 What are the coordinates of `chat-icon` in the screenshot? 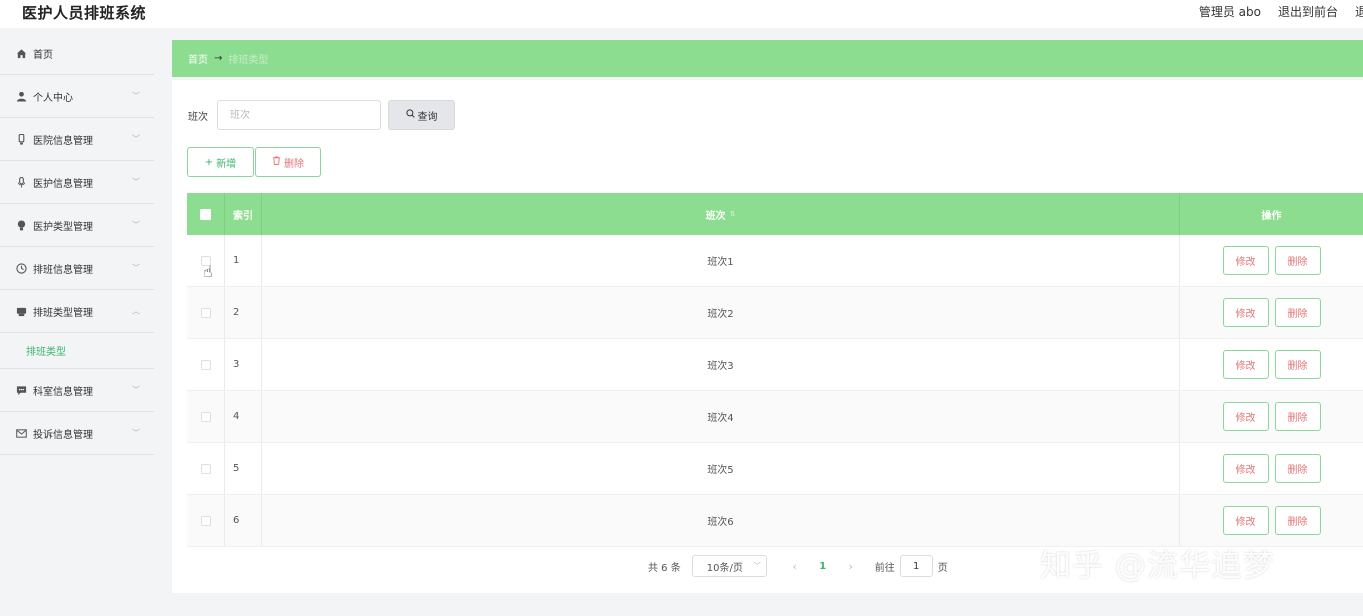 It's located at (21, 390).